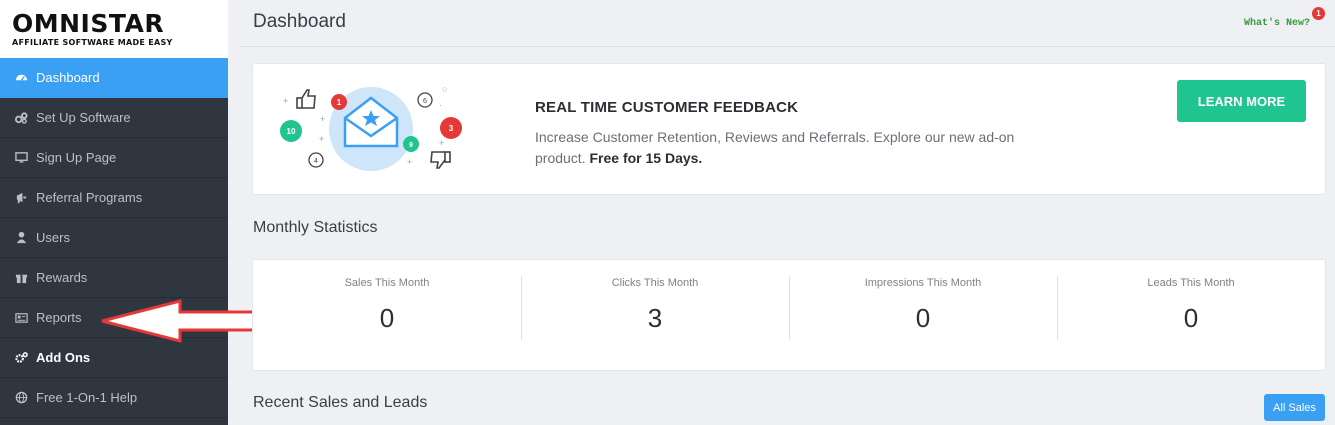 The height and width of the screenshot is (425, 1335). What do you see at coordinates (411, 145) in the screenshot?
I see `badge-text: 9` at bounding box center [411, 145].